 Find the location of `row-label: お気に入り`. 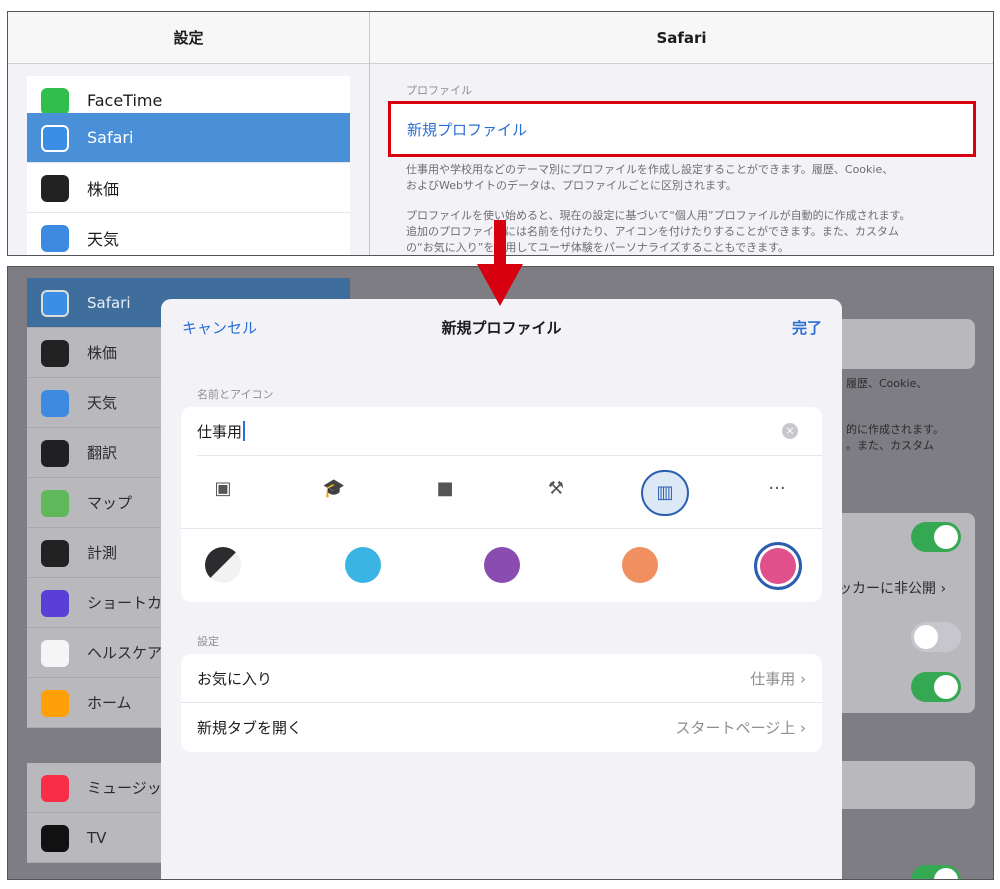

row-label: お気に入り is located at coordinates (235, 678).